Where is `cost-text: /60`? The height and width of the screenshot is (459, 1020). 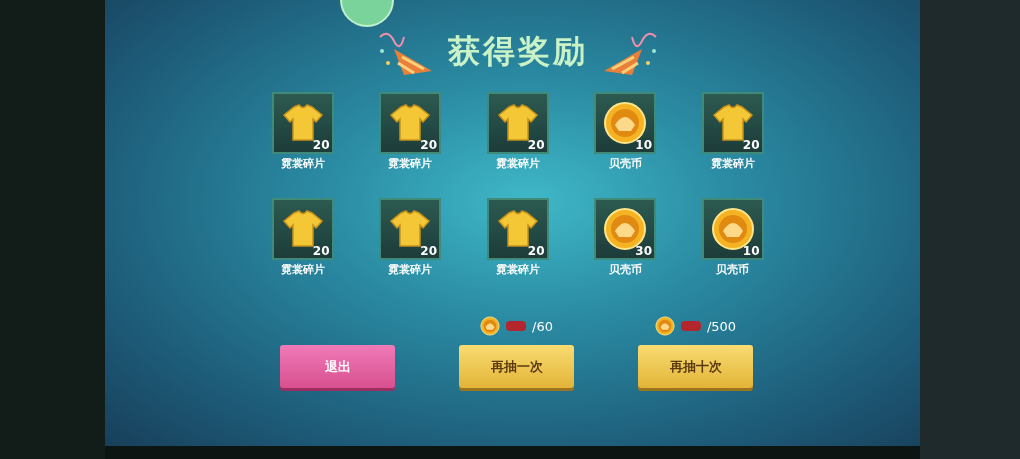
cost-text: /60 is located at coordinates (542, 326).